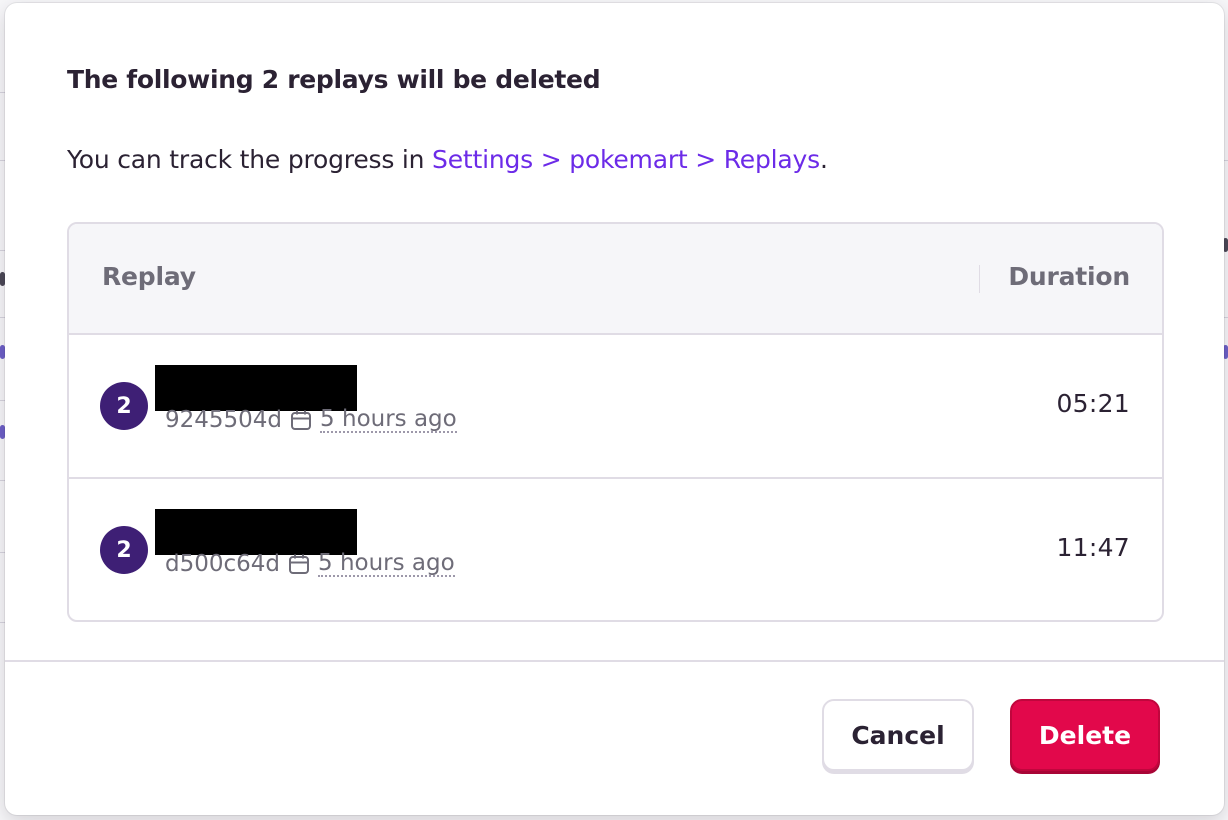 The width and height of the screenshot is (1228, 820). What do you see at coordinates (615, 279) in the screenshot?
I see `table-header: Replay Duration` at bounding box center [615, 279].